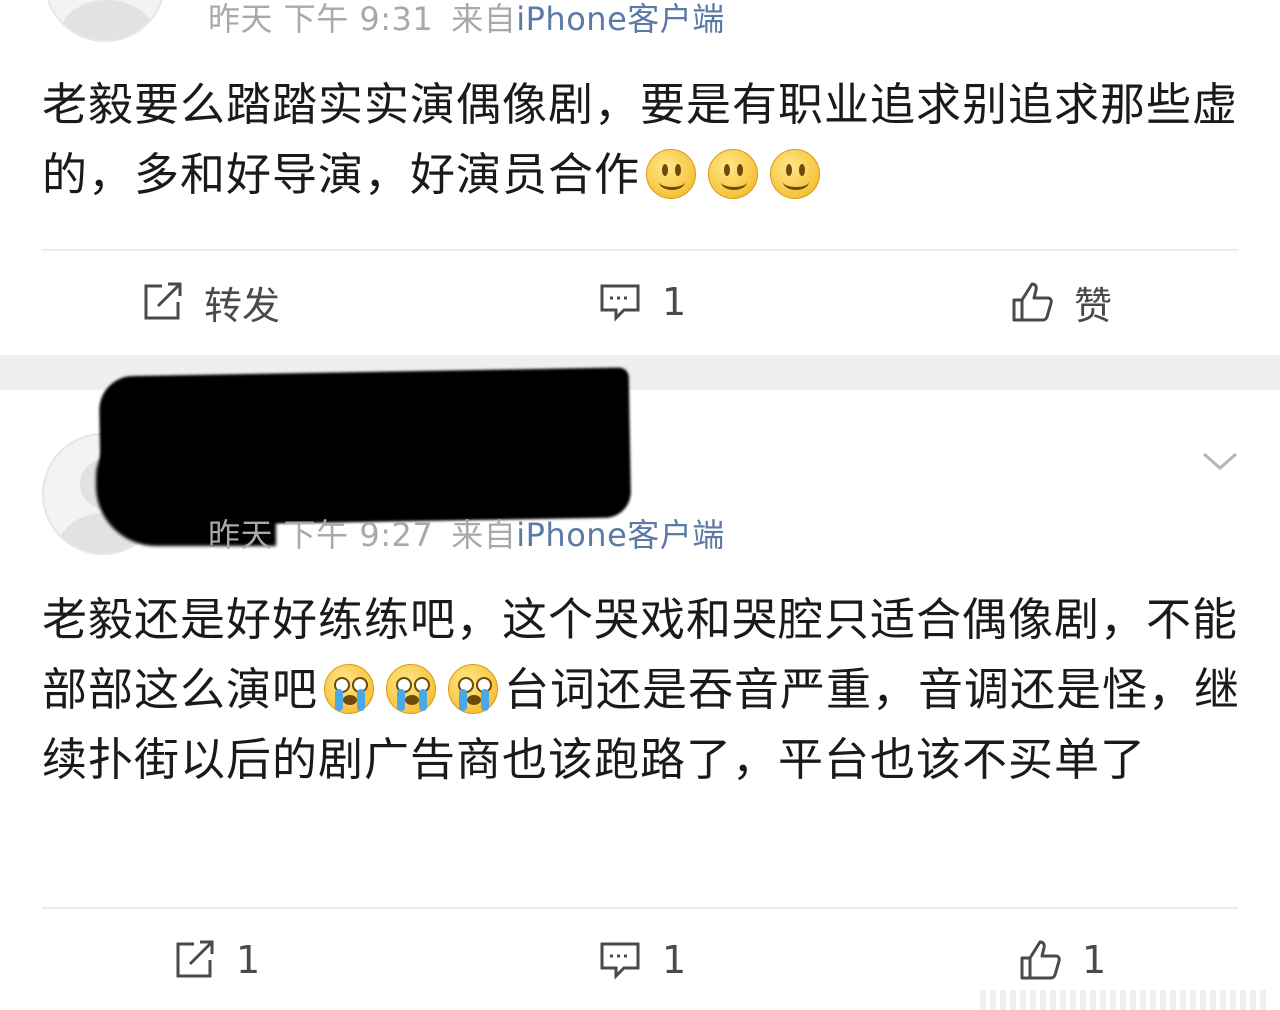  I want to click on repost-button: 转发, so click(210, 302).